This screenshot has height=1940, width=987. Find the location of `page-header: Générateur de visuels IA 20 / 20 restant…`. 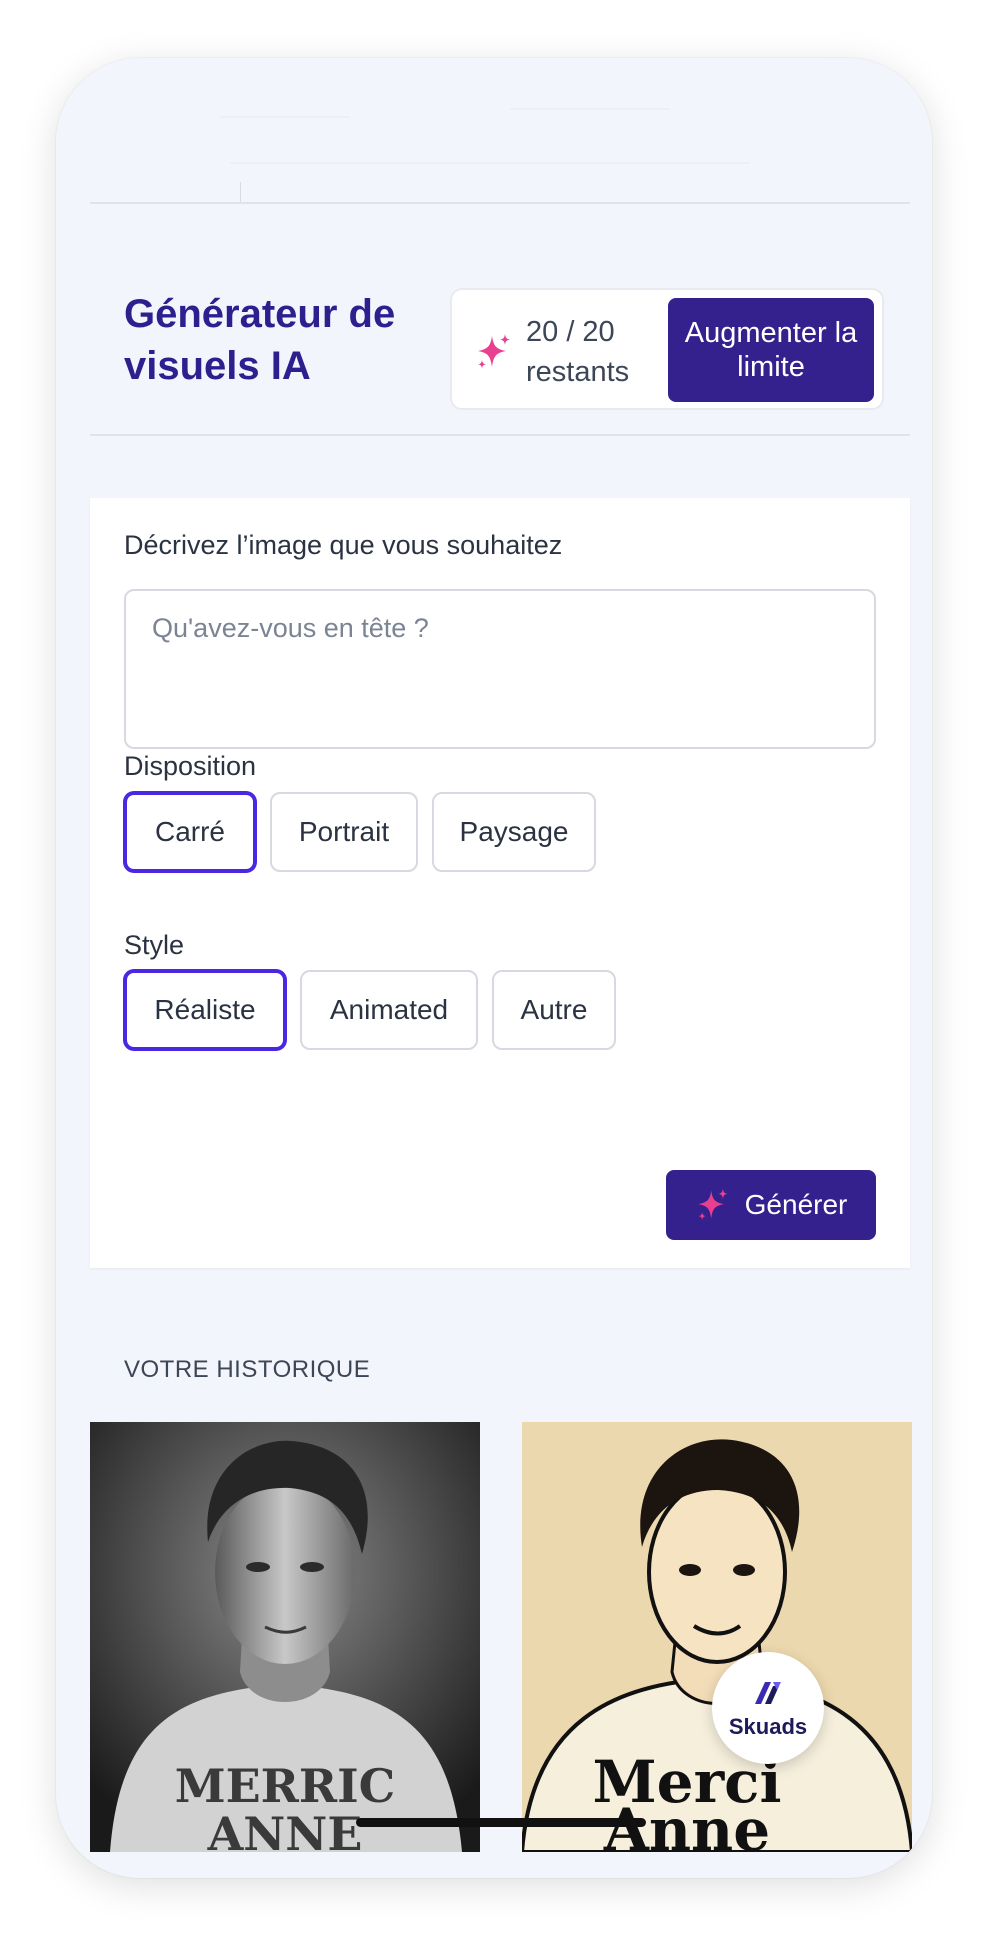

page-header: Générateur de visuels IA 20 / 20 restant… is located at coordinates (500, 320).